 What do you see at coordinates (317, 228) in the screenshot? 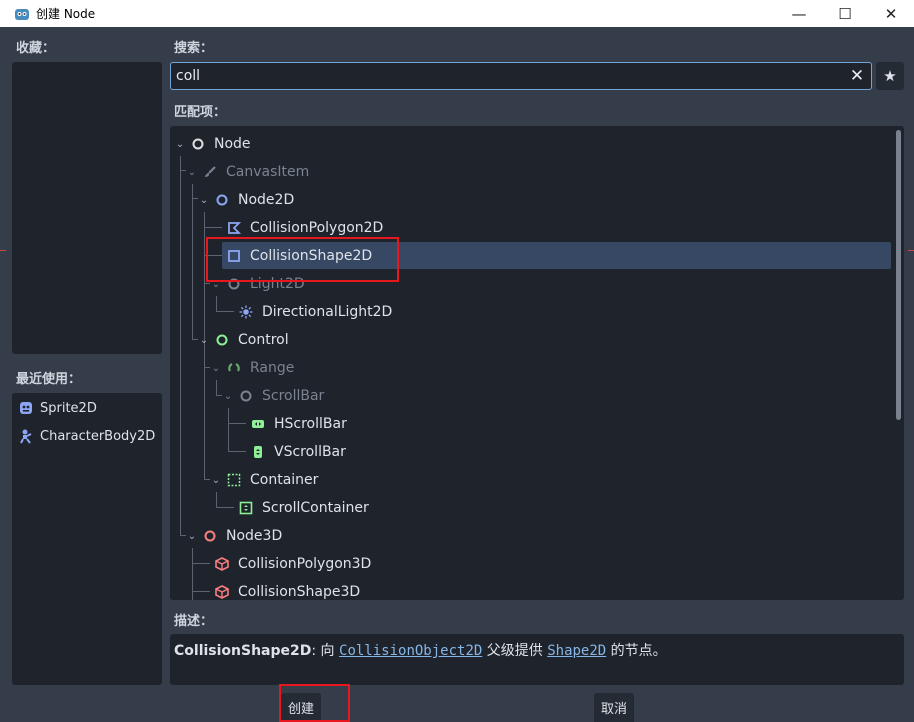
I see `tree-row-label: CollisionPolygon2D` at bounding box center [317, 228].